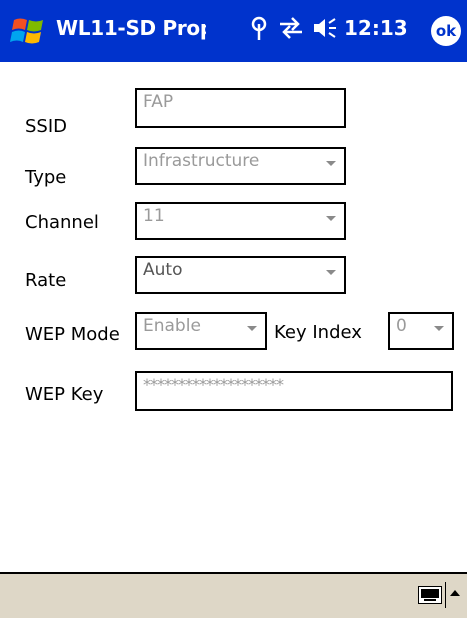 The width and height of the screenshot is (467, 618). Describe the element at coordinates (233, 31) in the screenshot. I see `title-bar: WL11-SD Prop 12:13 ok` at that location.